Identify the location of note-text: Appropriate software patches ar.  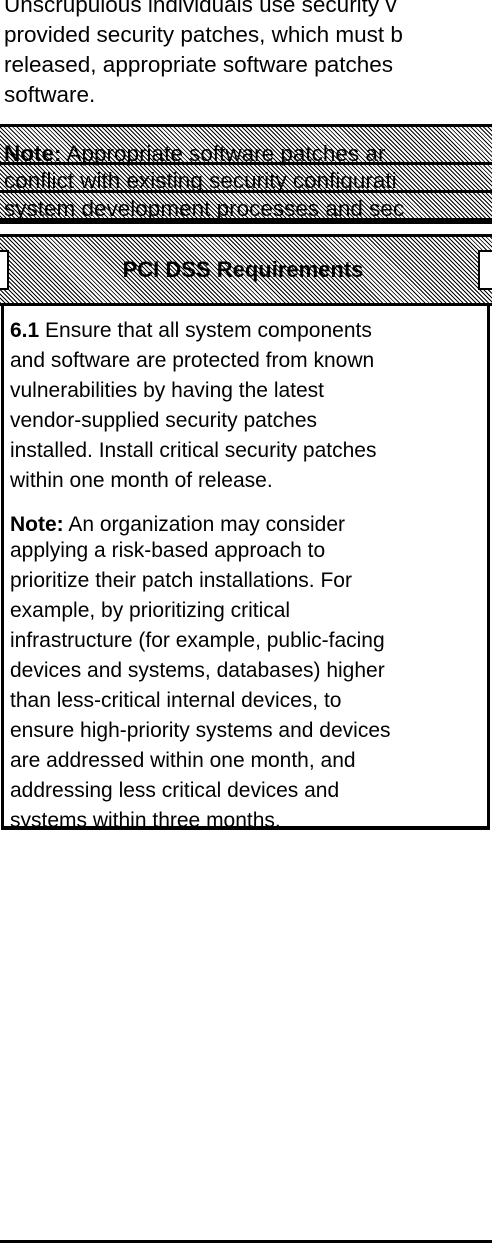
(223, 153).